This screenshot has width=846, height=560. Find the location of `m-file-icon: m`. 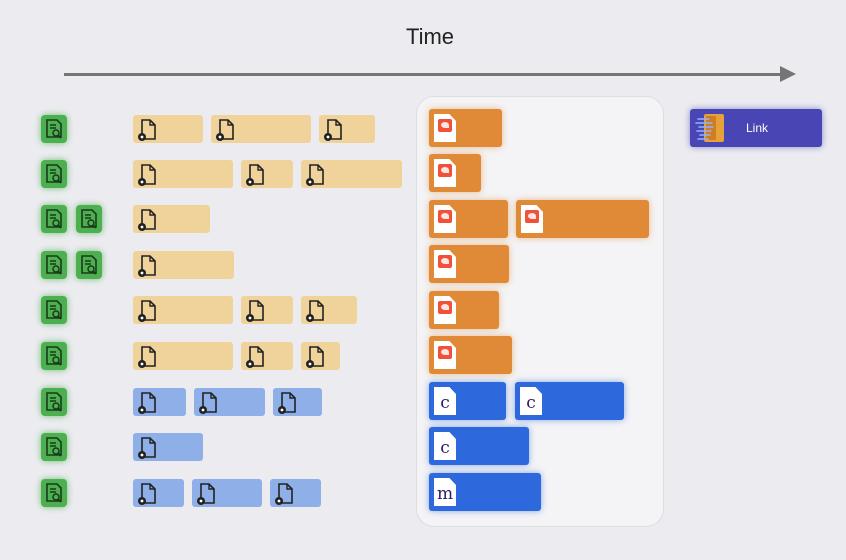

m-file-icon: m is located at coordinates (445, 492).